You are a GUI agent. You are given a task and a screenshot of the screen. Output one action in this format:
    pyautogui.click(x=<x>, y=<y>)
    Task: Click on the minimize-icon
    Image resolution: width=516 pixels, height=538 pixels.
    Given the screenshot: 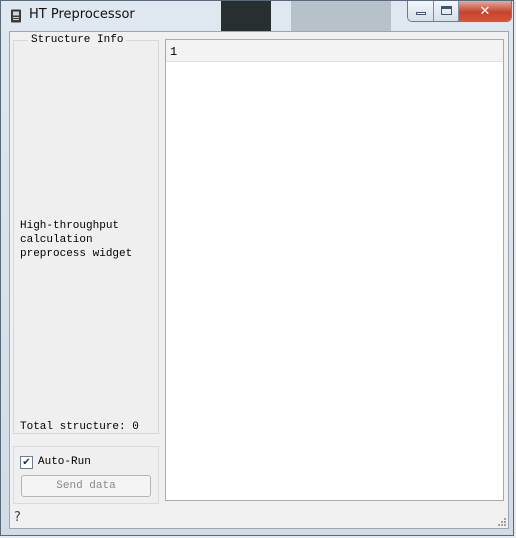 What is the action you would take?
    pyautogui.click(x=421, y=13)
    